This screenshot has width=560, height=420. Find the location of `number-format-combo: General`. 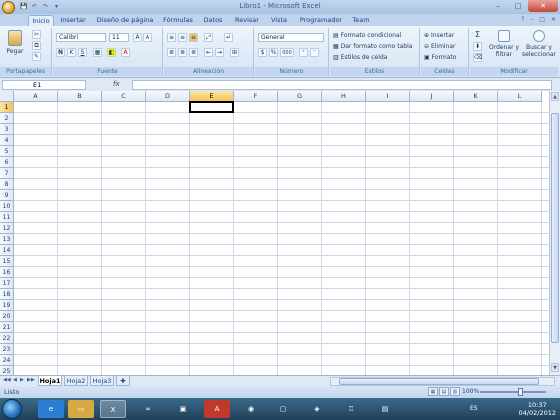

number-format-combo: General is located at coordinates (291, 37).